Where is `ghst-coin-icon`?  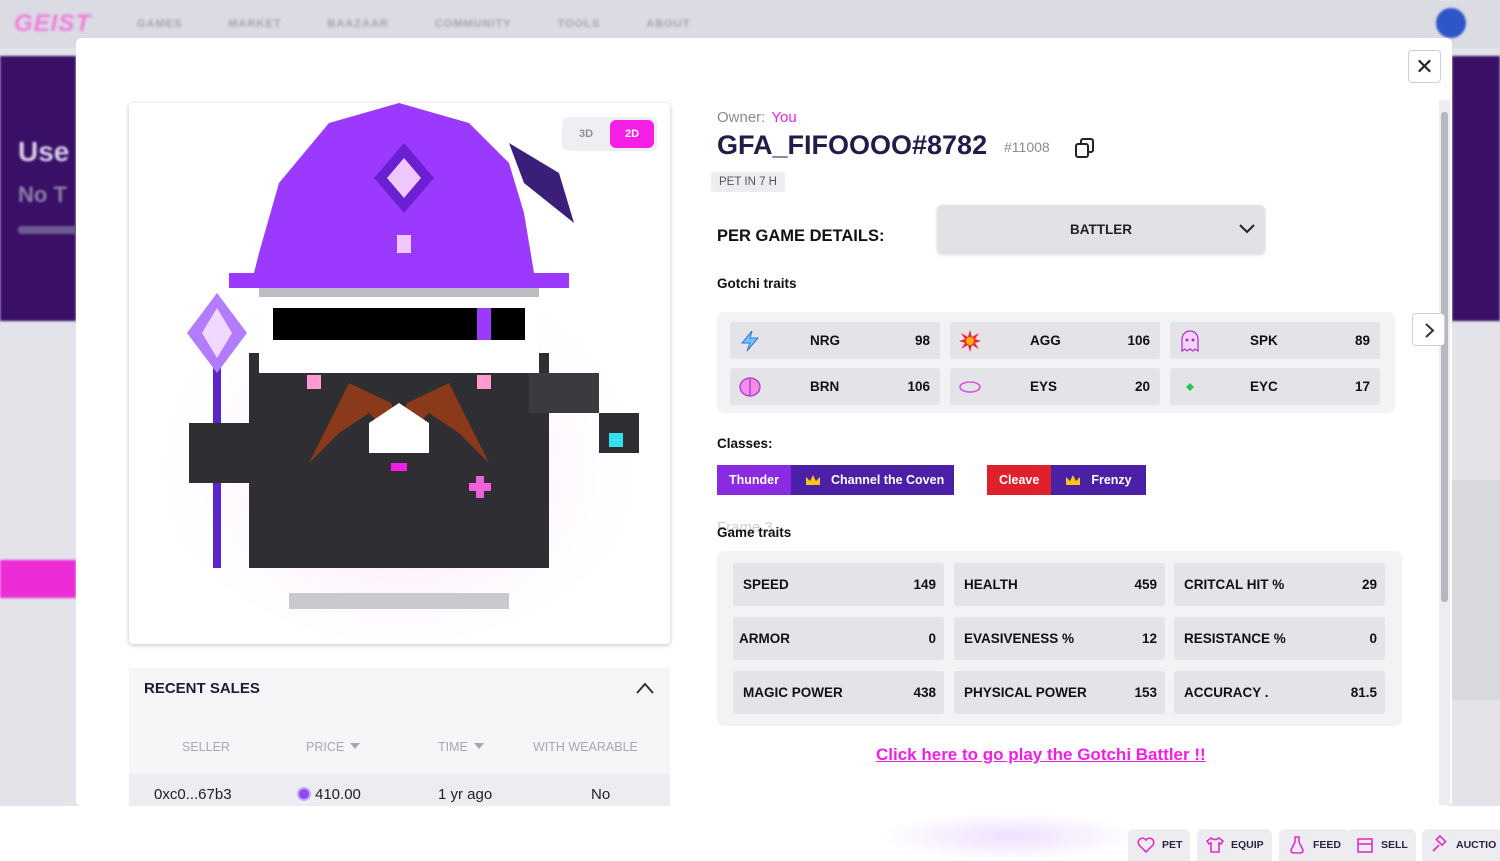 ghst-coin-icon is located at coordinates (304, 794).